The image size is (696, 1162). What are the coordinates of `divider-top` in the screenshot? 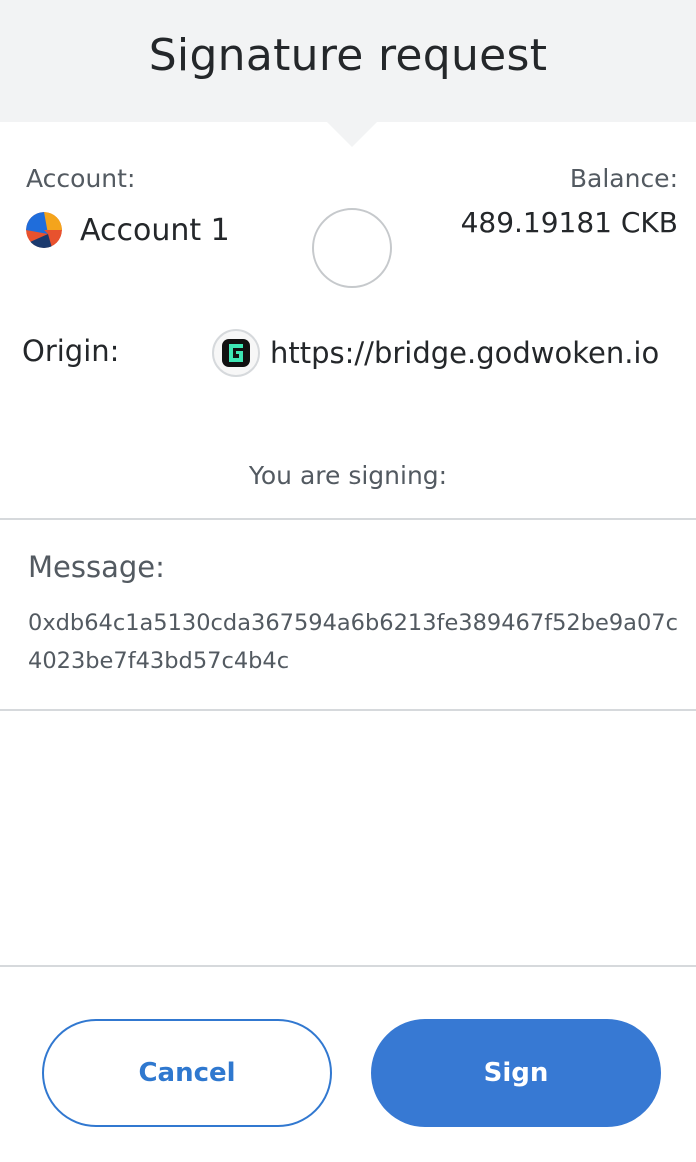 It's located at (348, 519).